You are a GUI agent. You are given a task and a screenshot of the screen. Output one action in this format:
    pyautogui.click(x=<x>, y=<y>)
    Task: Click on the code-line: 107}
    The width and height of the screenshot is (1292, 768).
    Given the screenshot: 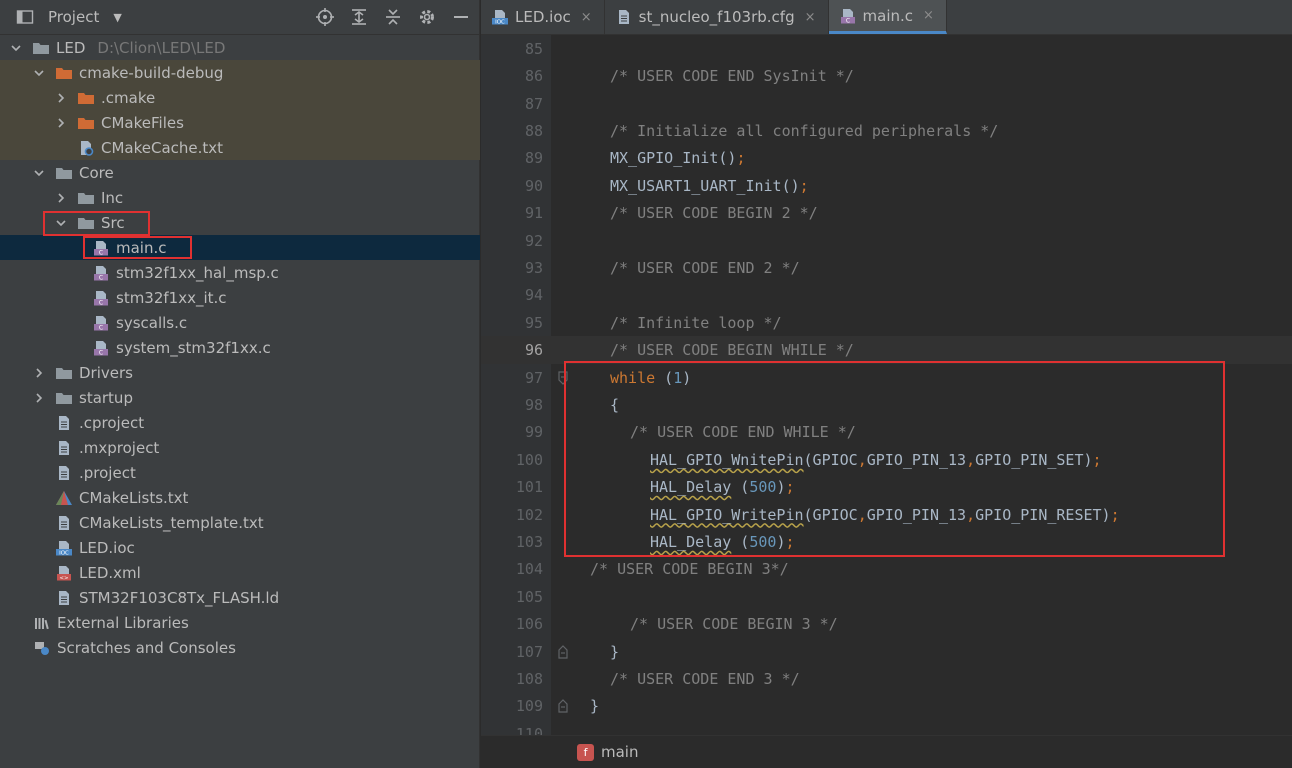 What is the action you would take?
    pyautogui.click(x=886, y=652)
    